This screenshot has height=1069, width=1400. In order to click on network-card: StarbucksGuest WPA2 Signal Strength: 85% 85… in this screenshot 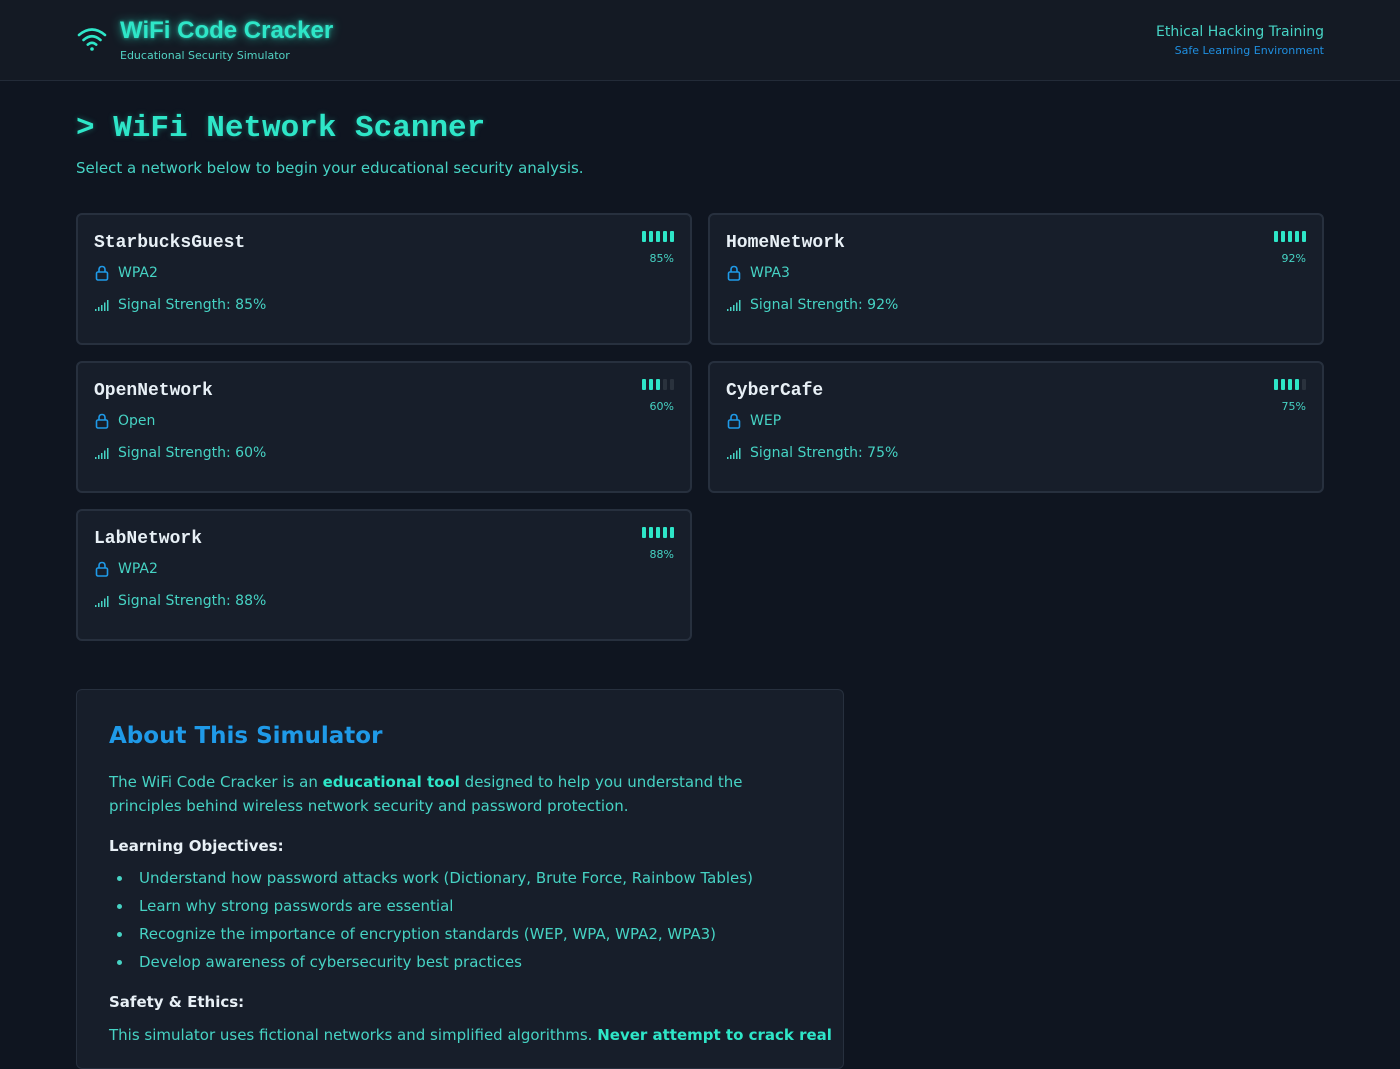, I will do `click(384, 279)`.